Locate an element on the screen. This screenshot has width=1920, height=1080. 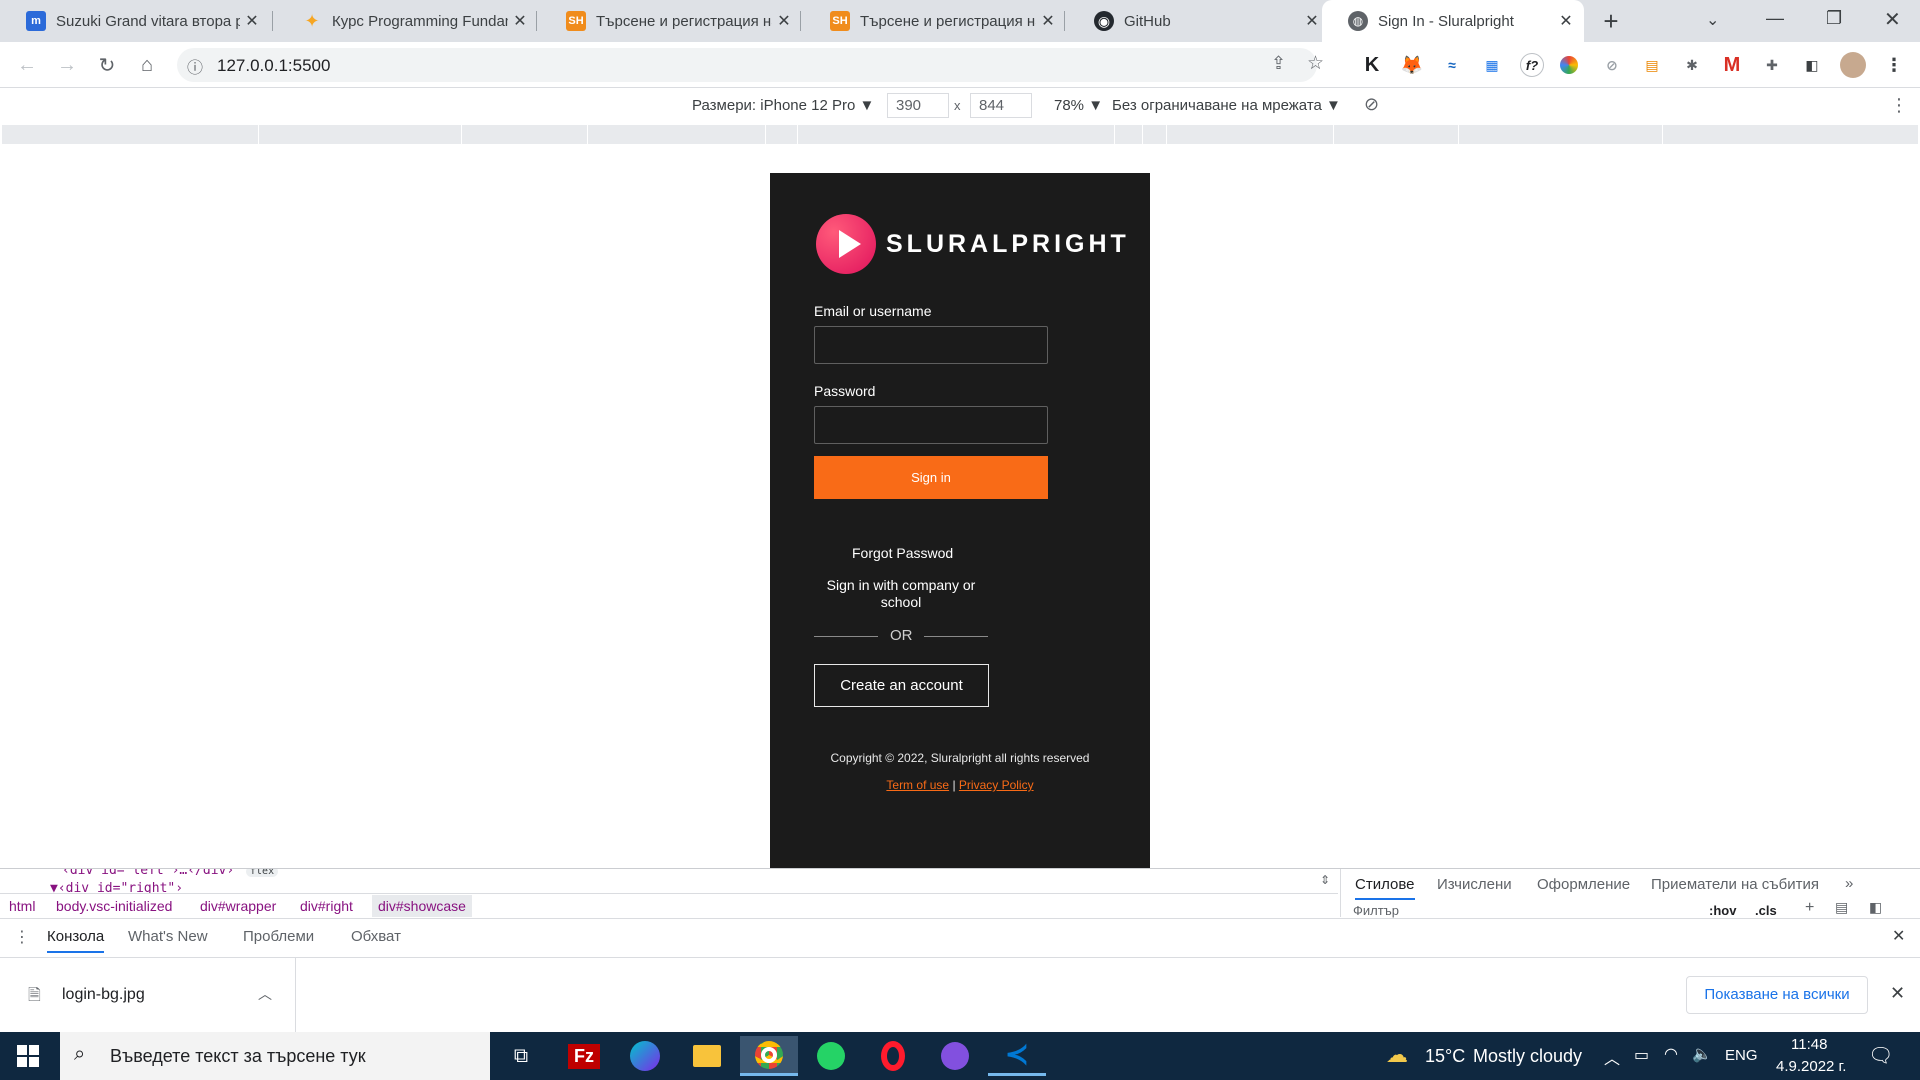
tab-issues: Проблеми is located at coordinates (278, 936).